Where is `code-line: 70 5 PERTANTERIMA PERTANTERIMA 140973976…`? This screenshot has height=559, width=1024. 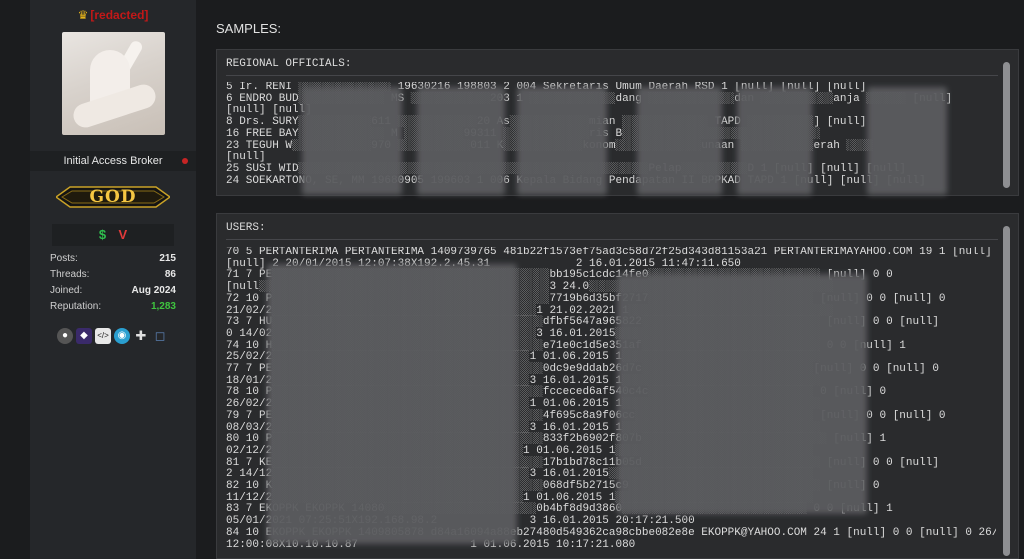 code-line: 70 5 PERTANTERIMA PERTANTERIMA 140973976… is located at coordinates (611, 252).